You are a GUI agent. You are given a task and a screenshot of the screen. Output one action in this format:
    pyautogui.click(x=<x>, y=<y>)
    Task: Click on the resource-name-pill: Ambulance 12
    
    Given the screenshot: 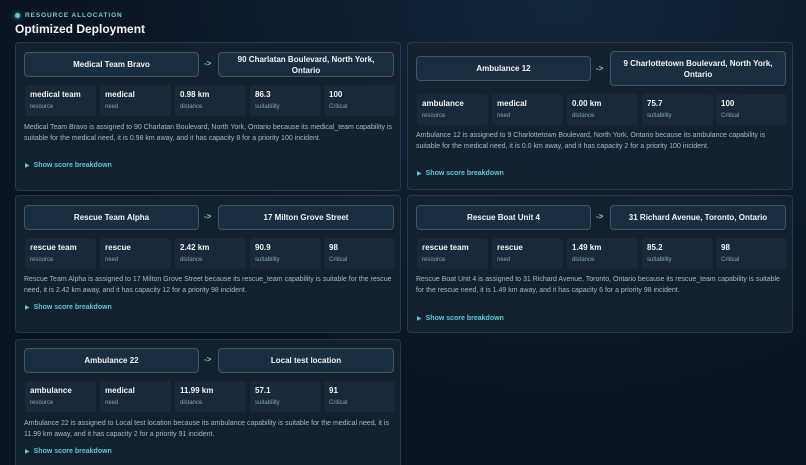 What is the action you would take?
    pyautogui.click(x=503, y=68)
    